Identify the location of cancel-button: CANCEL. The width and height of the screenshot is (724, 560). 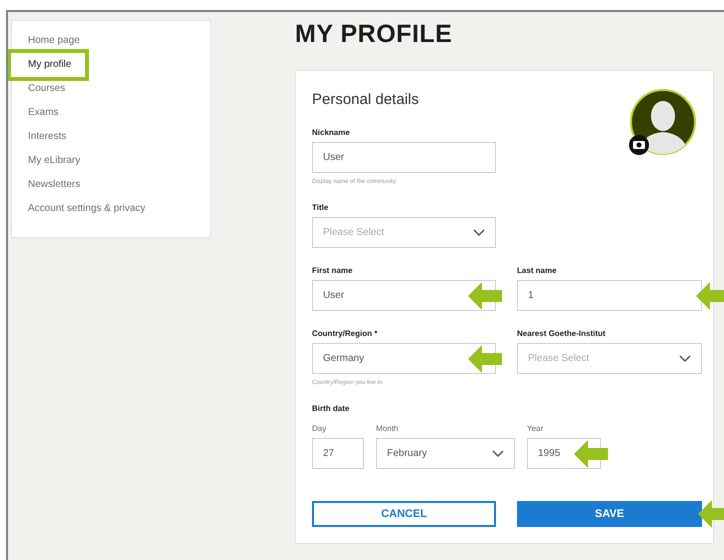
(404, 514).